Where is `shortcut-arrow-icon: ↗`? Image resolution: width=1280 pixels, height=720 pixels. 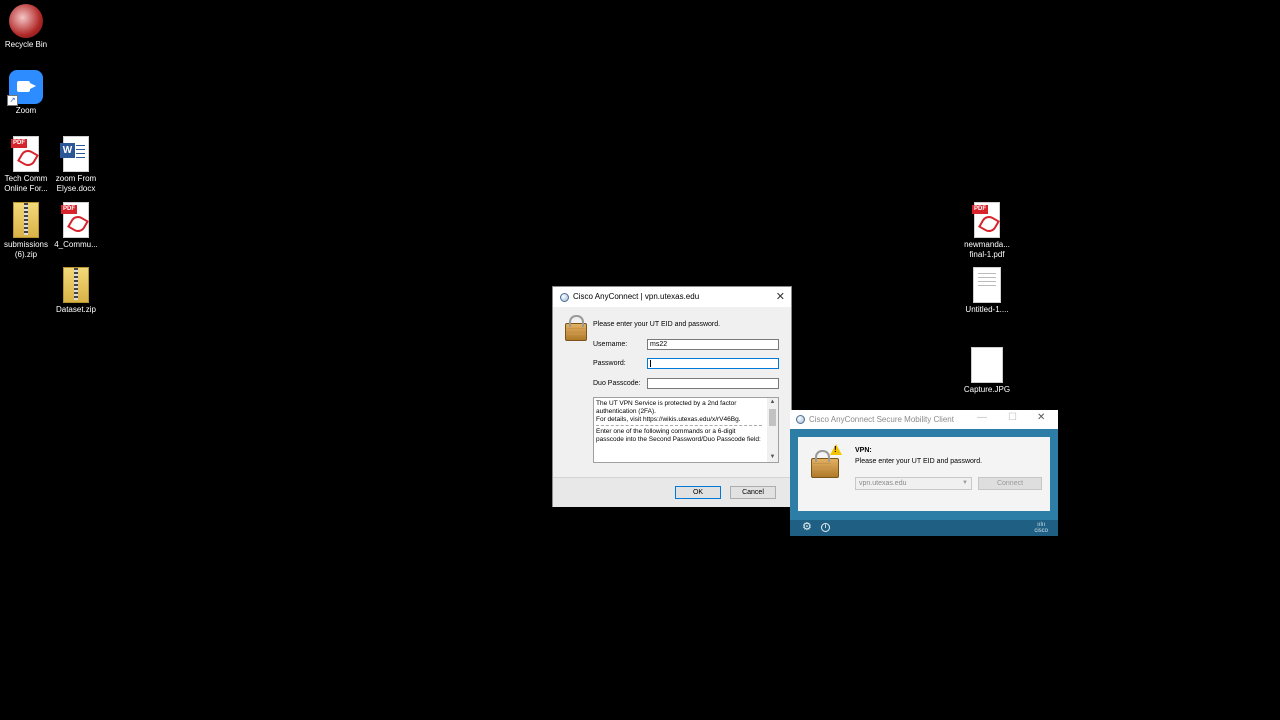
shortcut-arrow-icon: ↗ is located at coordinates (12, 100).